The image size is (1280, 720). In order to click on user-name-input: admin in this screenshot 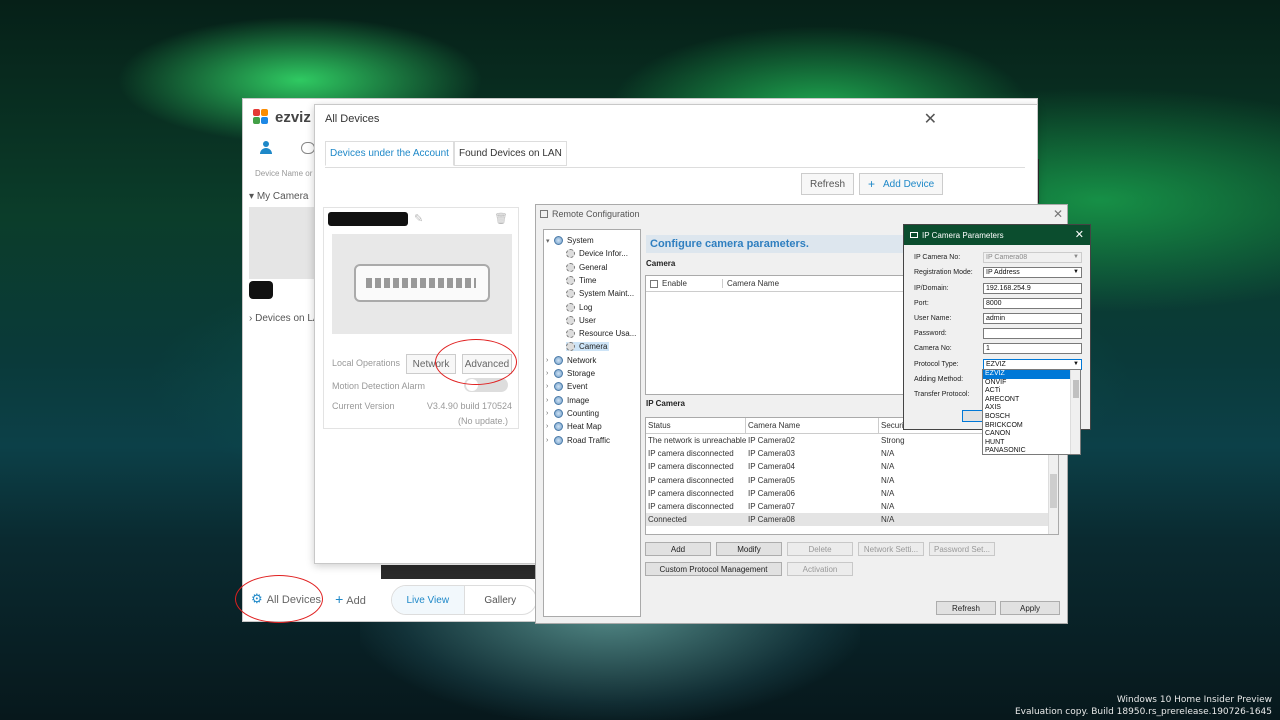, I will do `click(1032, 318)`.